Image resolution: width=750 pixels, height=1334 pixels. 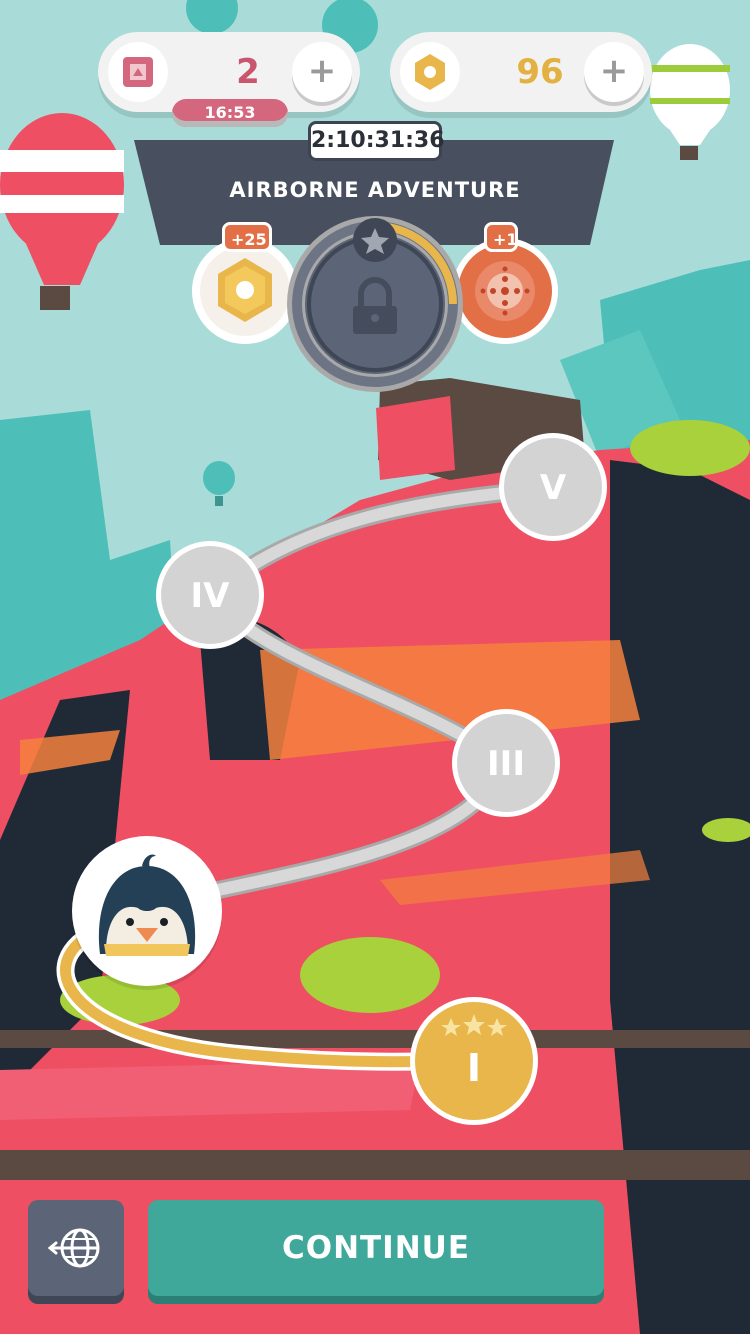 I want to click on event-title: AIRBORNE ADVENTURE, so click(x=375, y=190).